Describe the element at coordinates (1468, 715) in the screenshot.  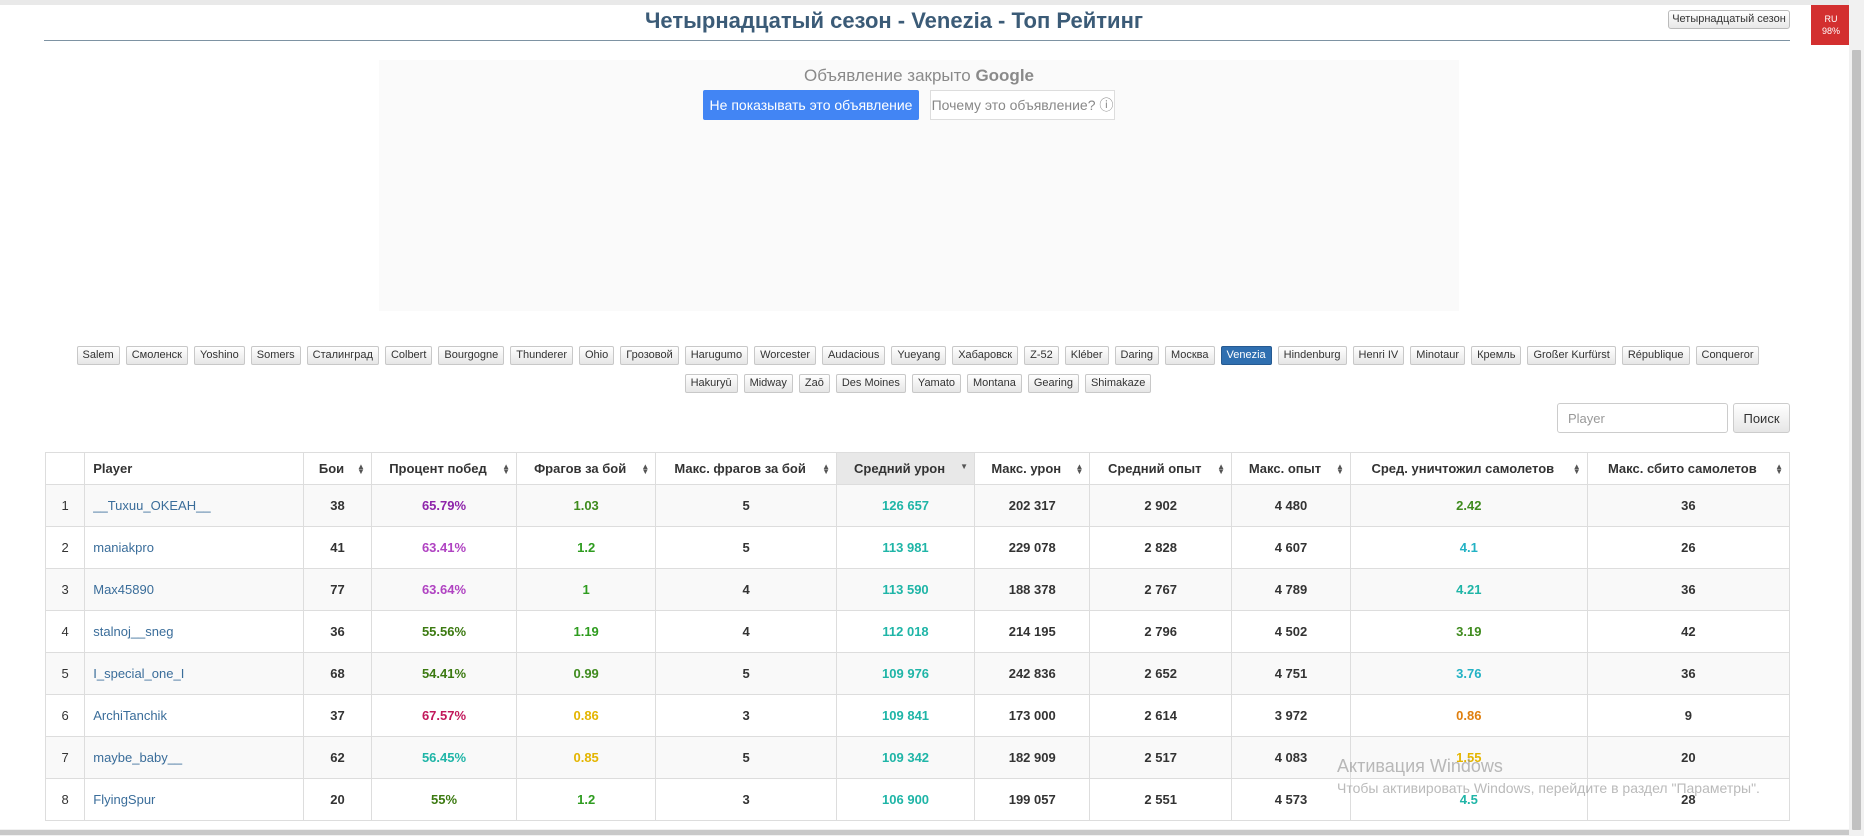
I see `avg-planes-cell: 0.86` at that location.